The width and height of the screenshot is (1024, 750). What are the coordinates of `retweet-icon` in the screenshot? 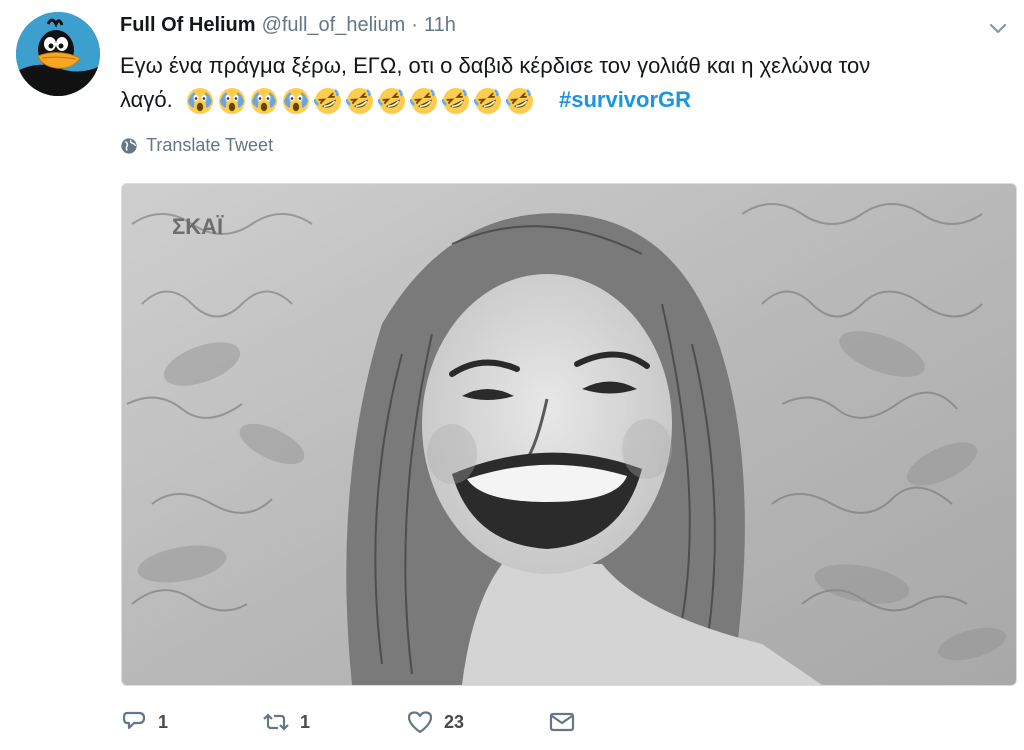 It's located at (276, 722).